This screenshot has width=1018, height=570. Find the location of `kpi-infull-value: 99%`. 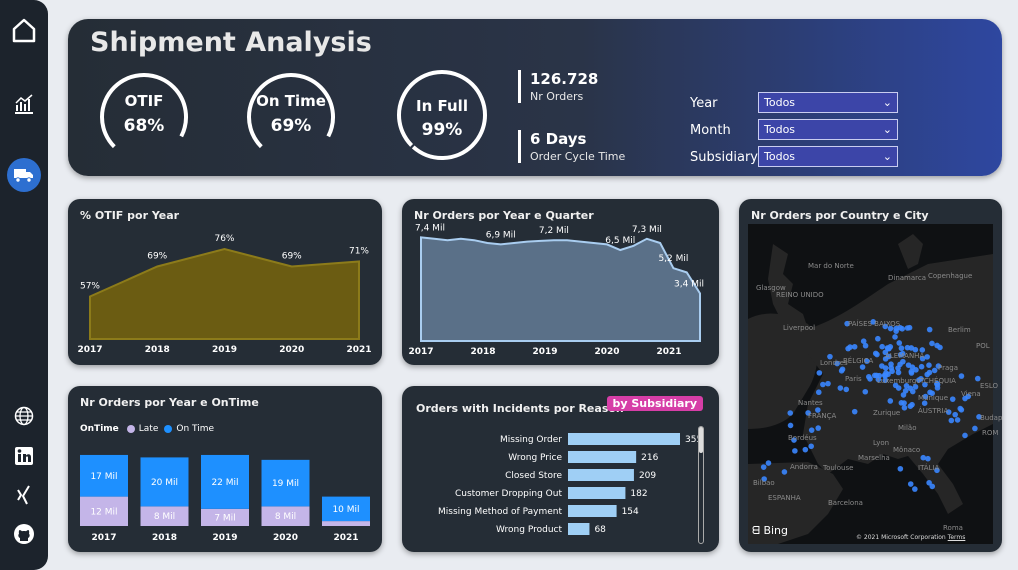

kpi-infull-value: 99% is located at coordinates (442, 130).